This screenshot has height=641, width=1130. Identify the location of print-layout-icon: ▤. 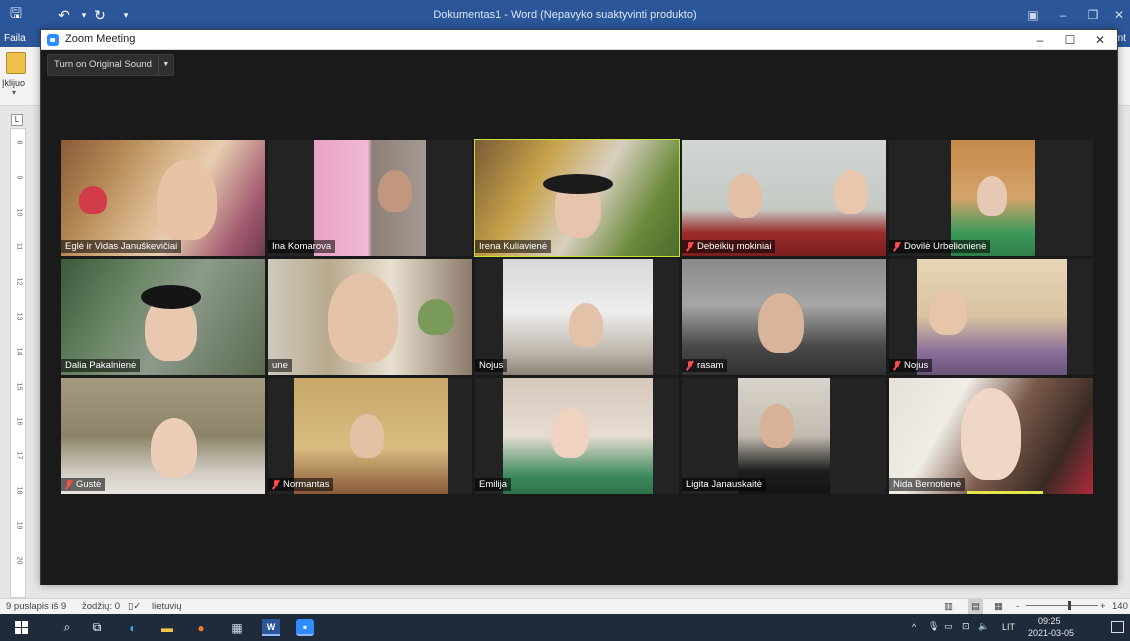
(975, 606).